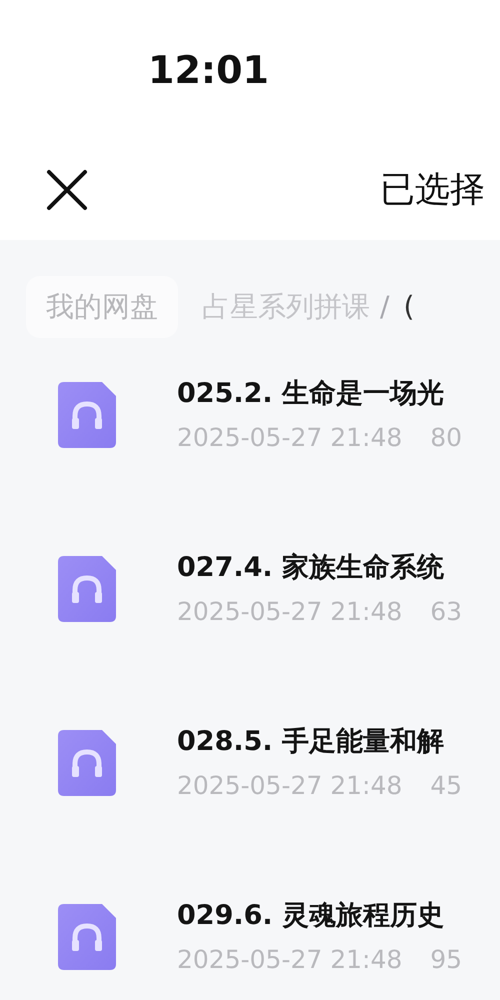 This screenshot has height=1000, width=500. Describe the element at coordinates (208, 70) in the screenshot. I see `status-time: 12:01` at that location.